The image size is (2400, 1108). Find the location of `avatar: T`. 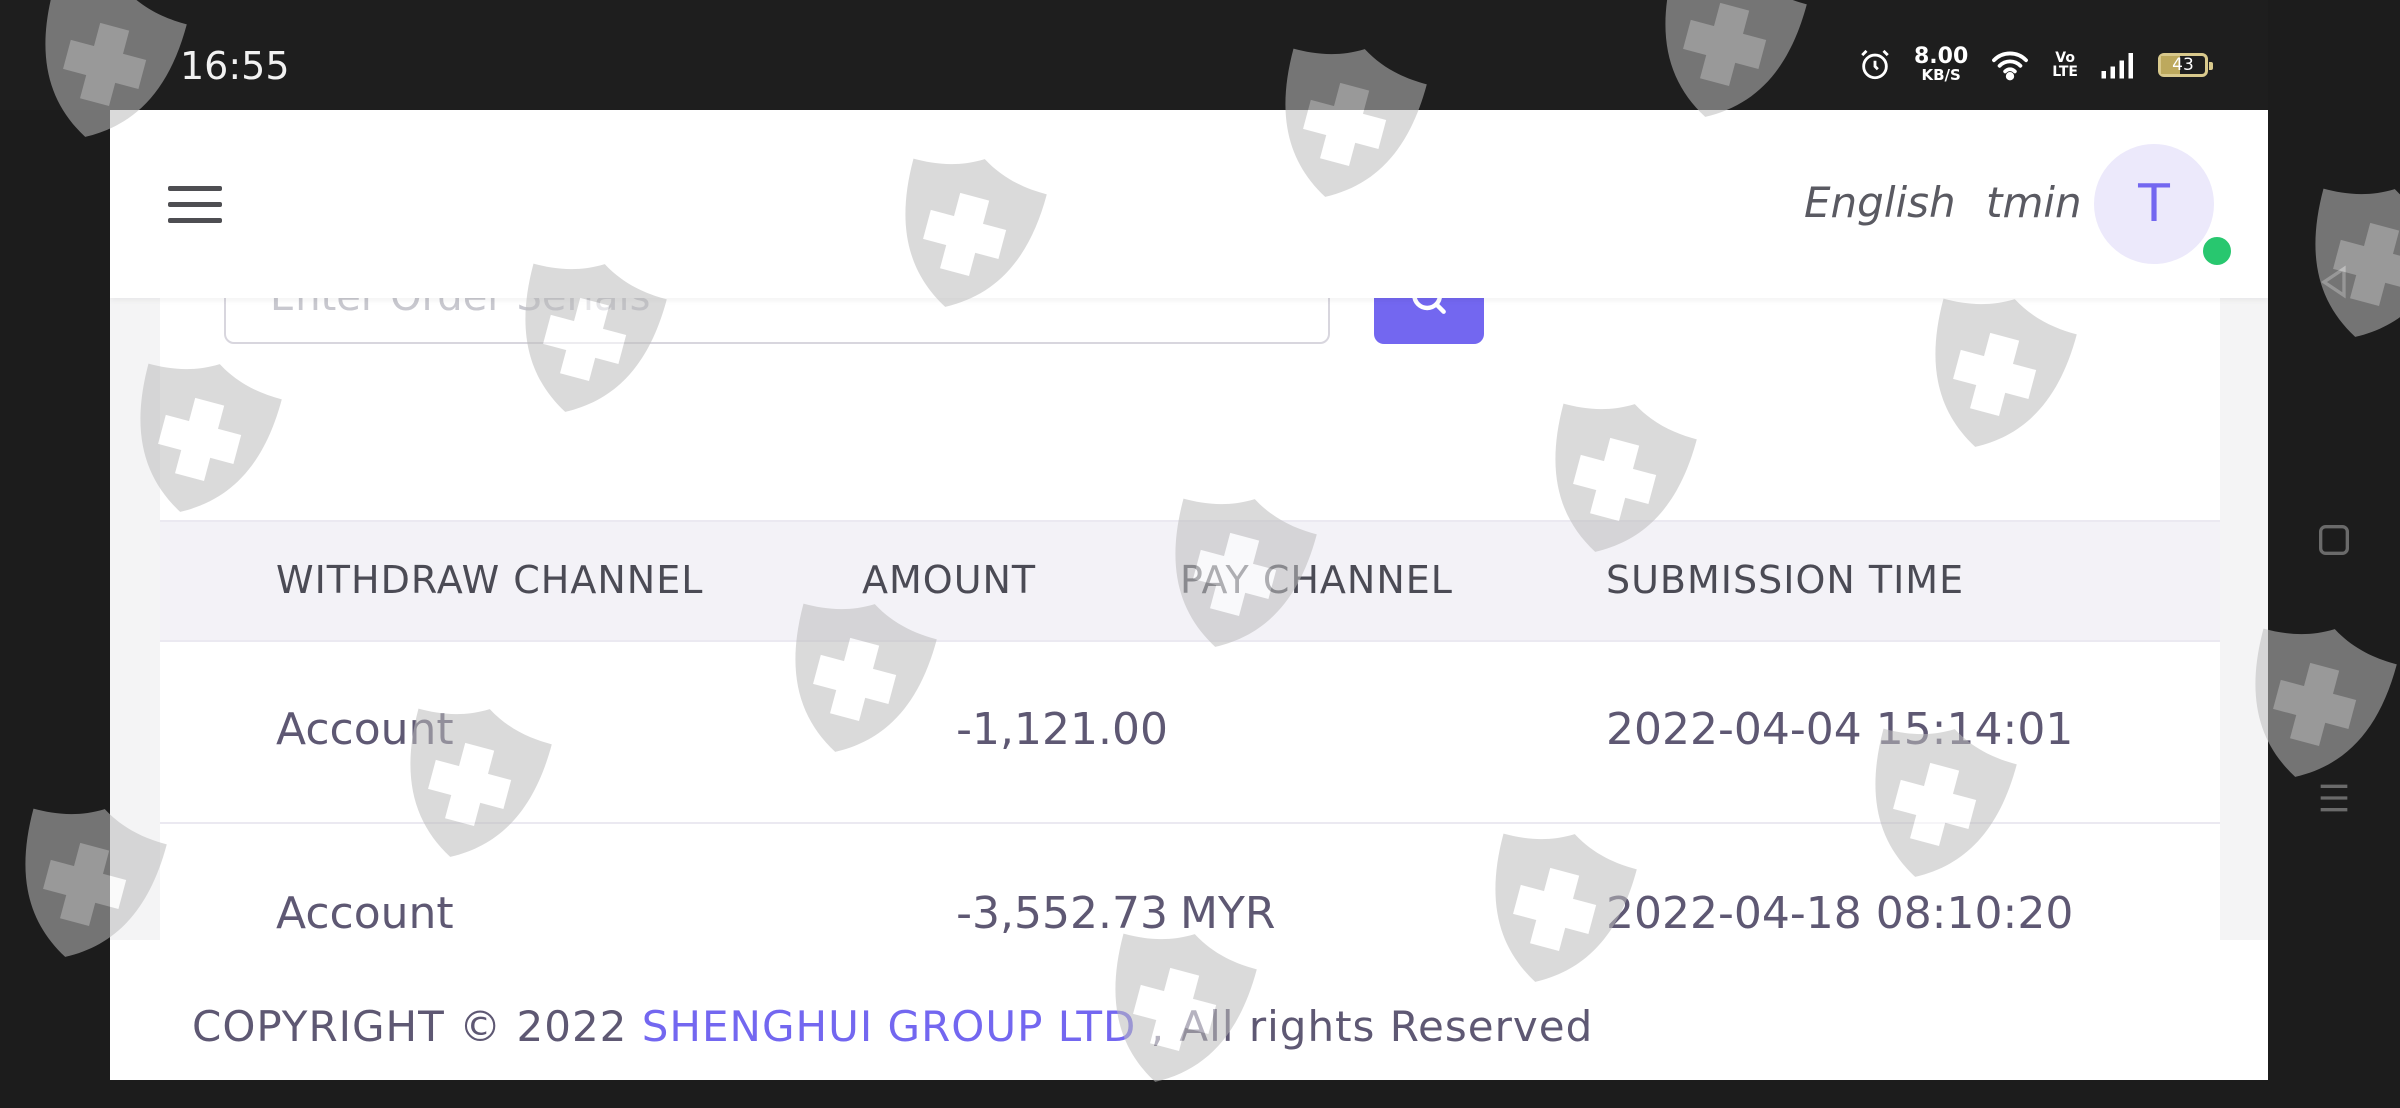

avatar: T is located at coordinates (2154, 204).